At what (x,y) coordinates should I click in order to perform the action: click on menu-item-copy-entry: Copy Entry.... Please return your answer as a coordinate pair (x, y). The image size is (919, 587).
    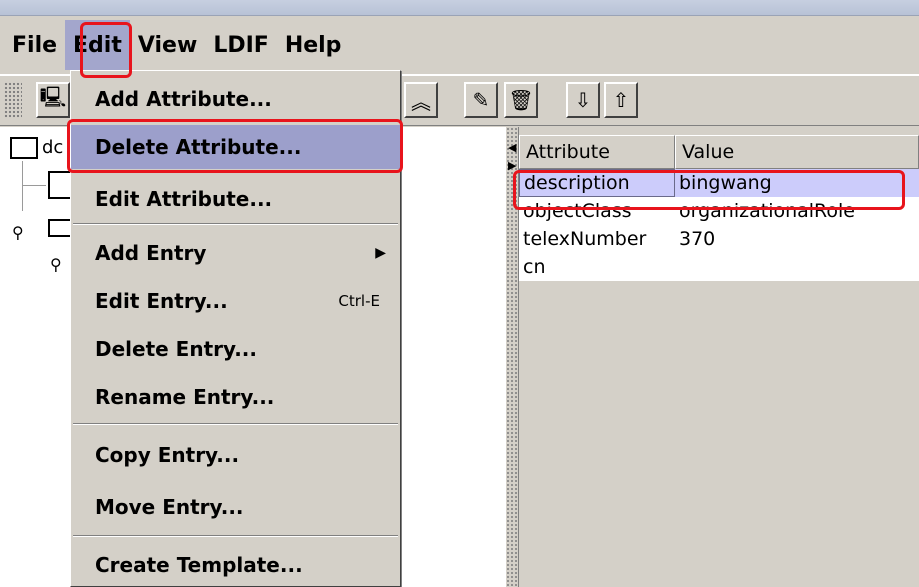
    Looking at the image, I should click on (235, 455).